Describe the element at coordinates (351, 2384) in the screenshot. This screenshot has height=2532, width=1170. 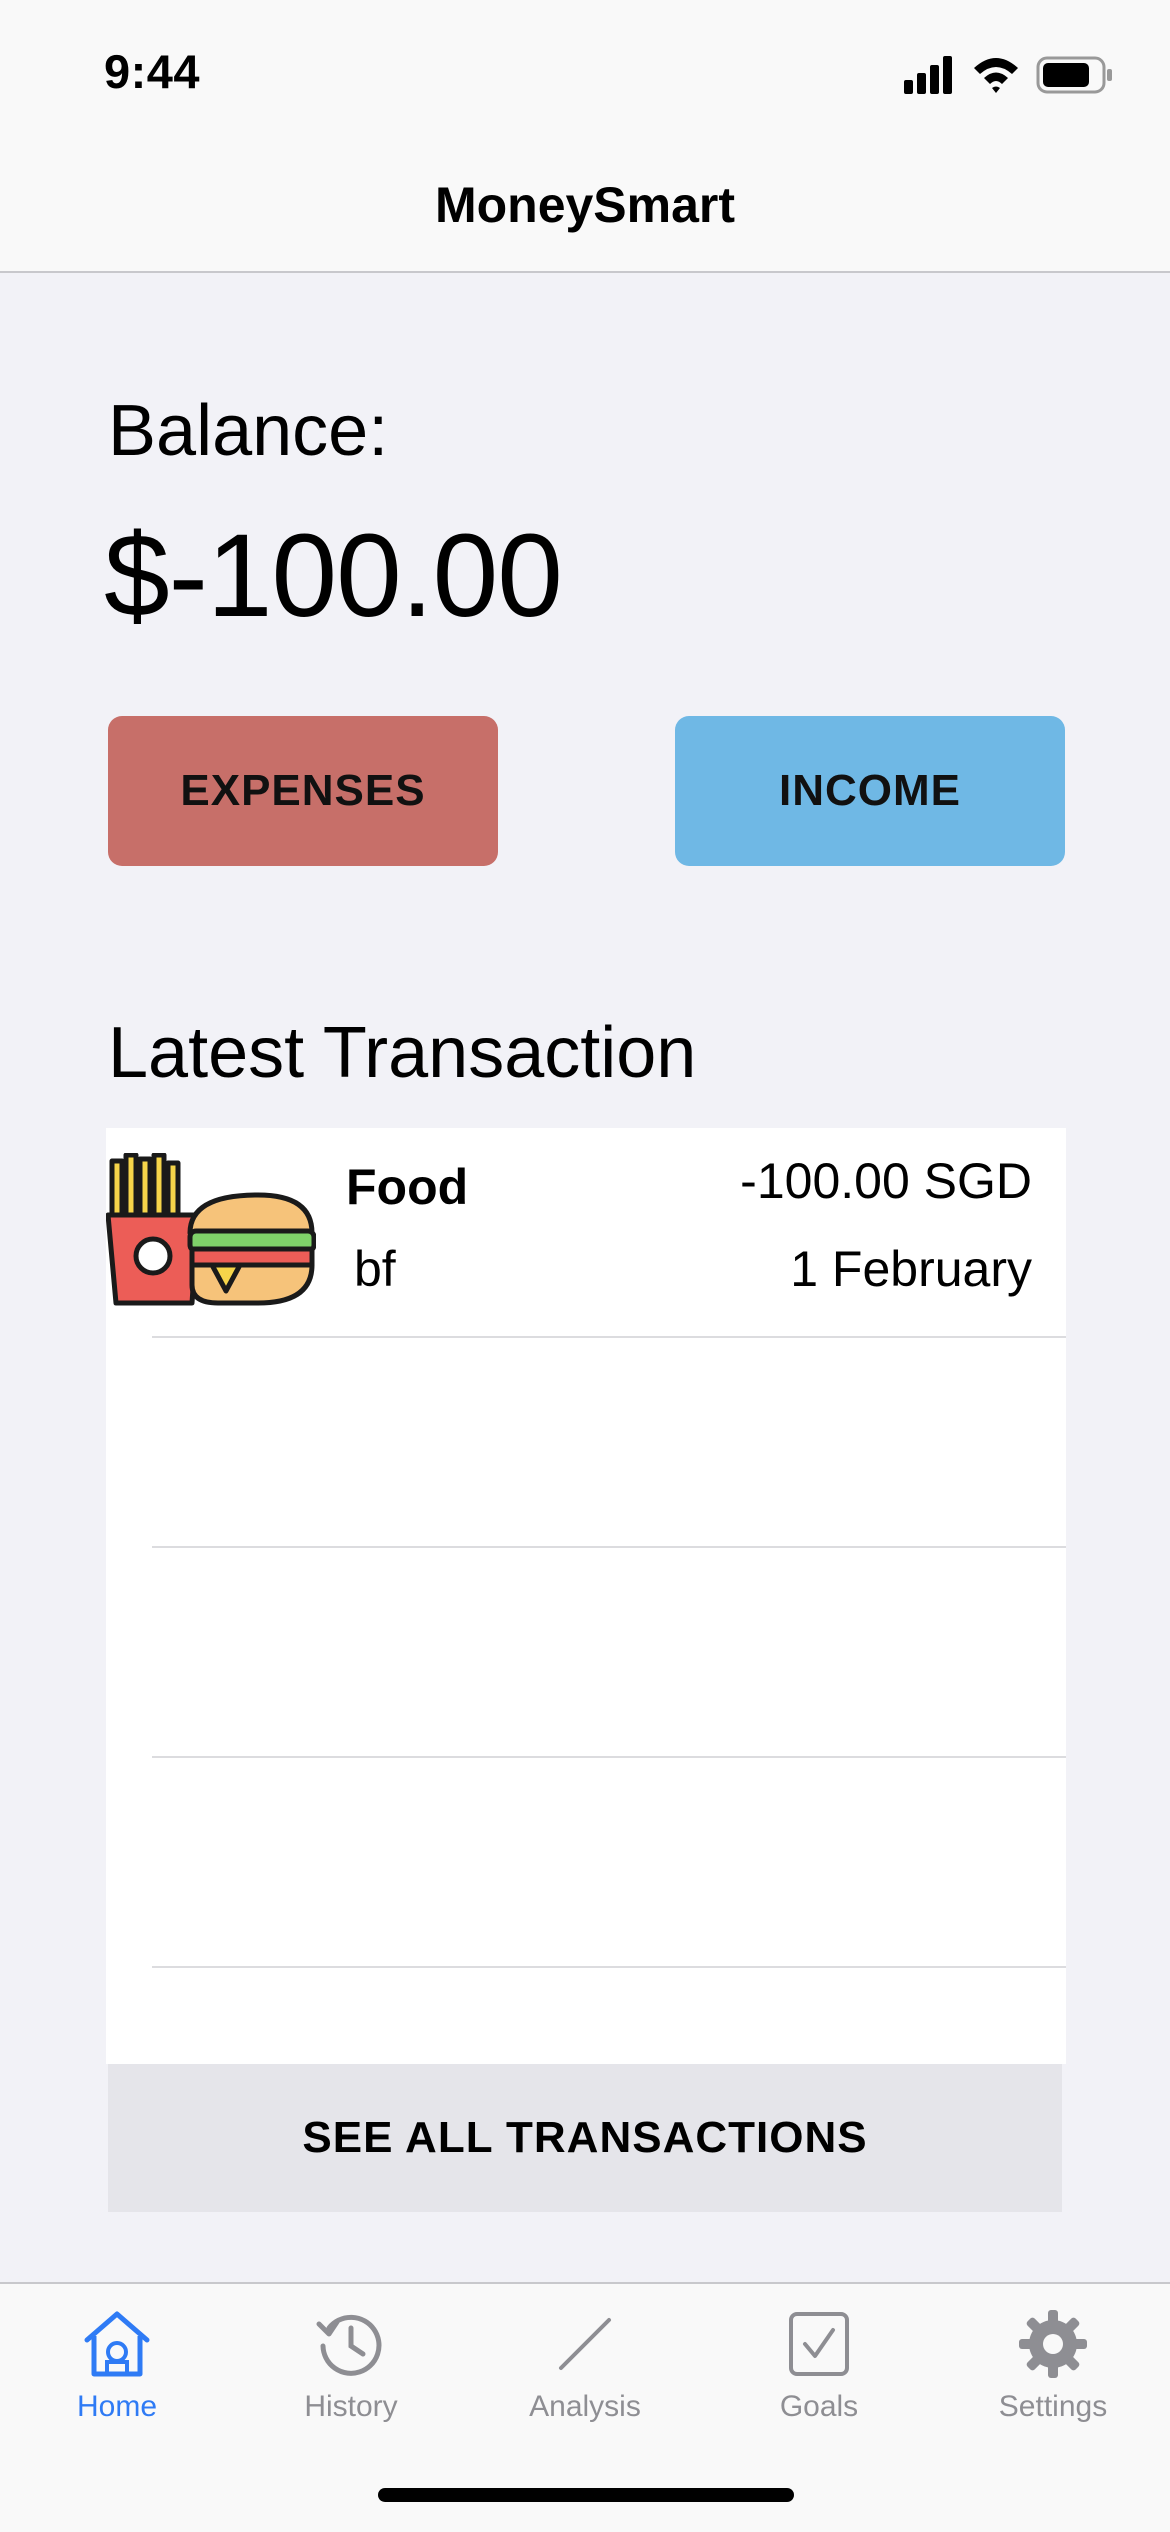
I see `tab-history: History` at that location.